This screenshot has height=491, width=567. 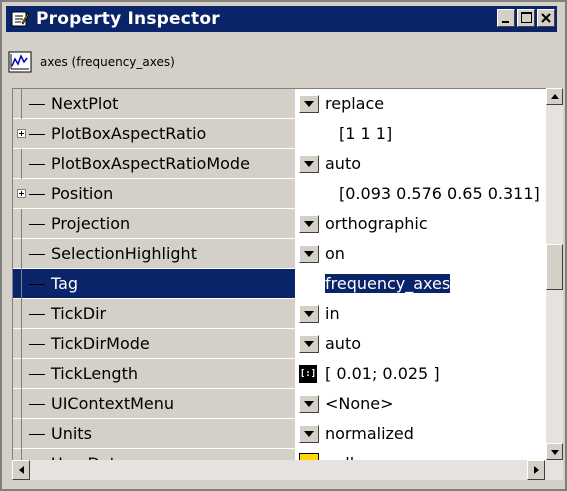 I want to click on close-button, so click(x=546, y=18).